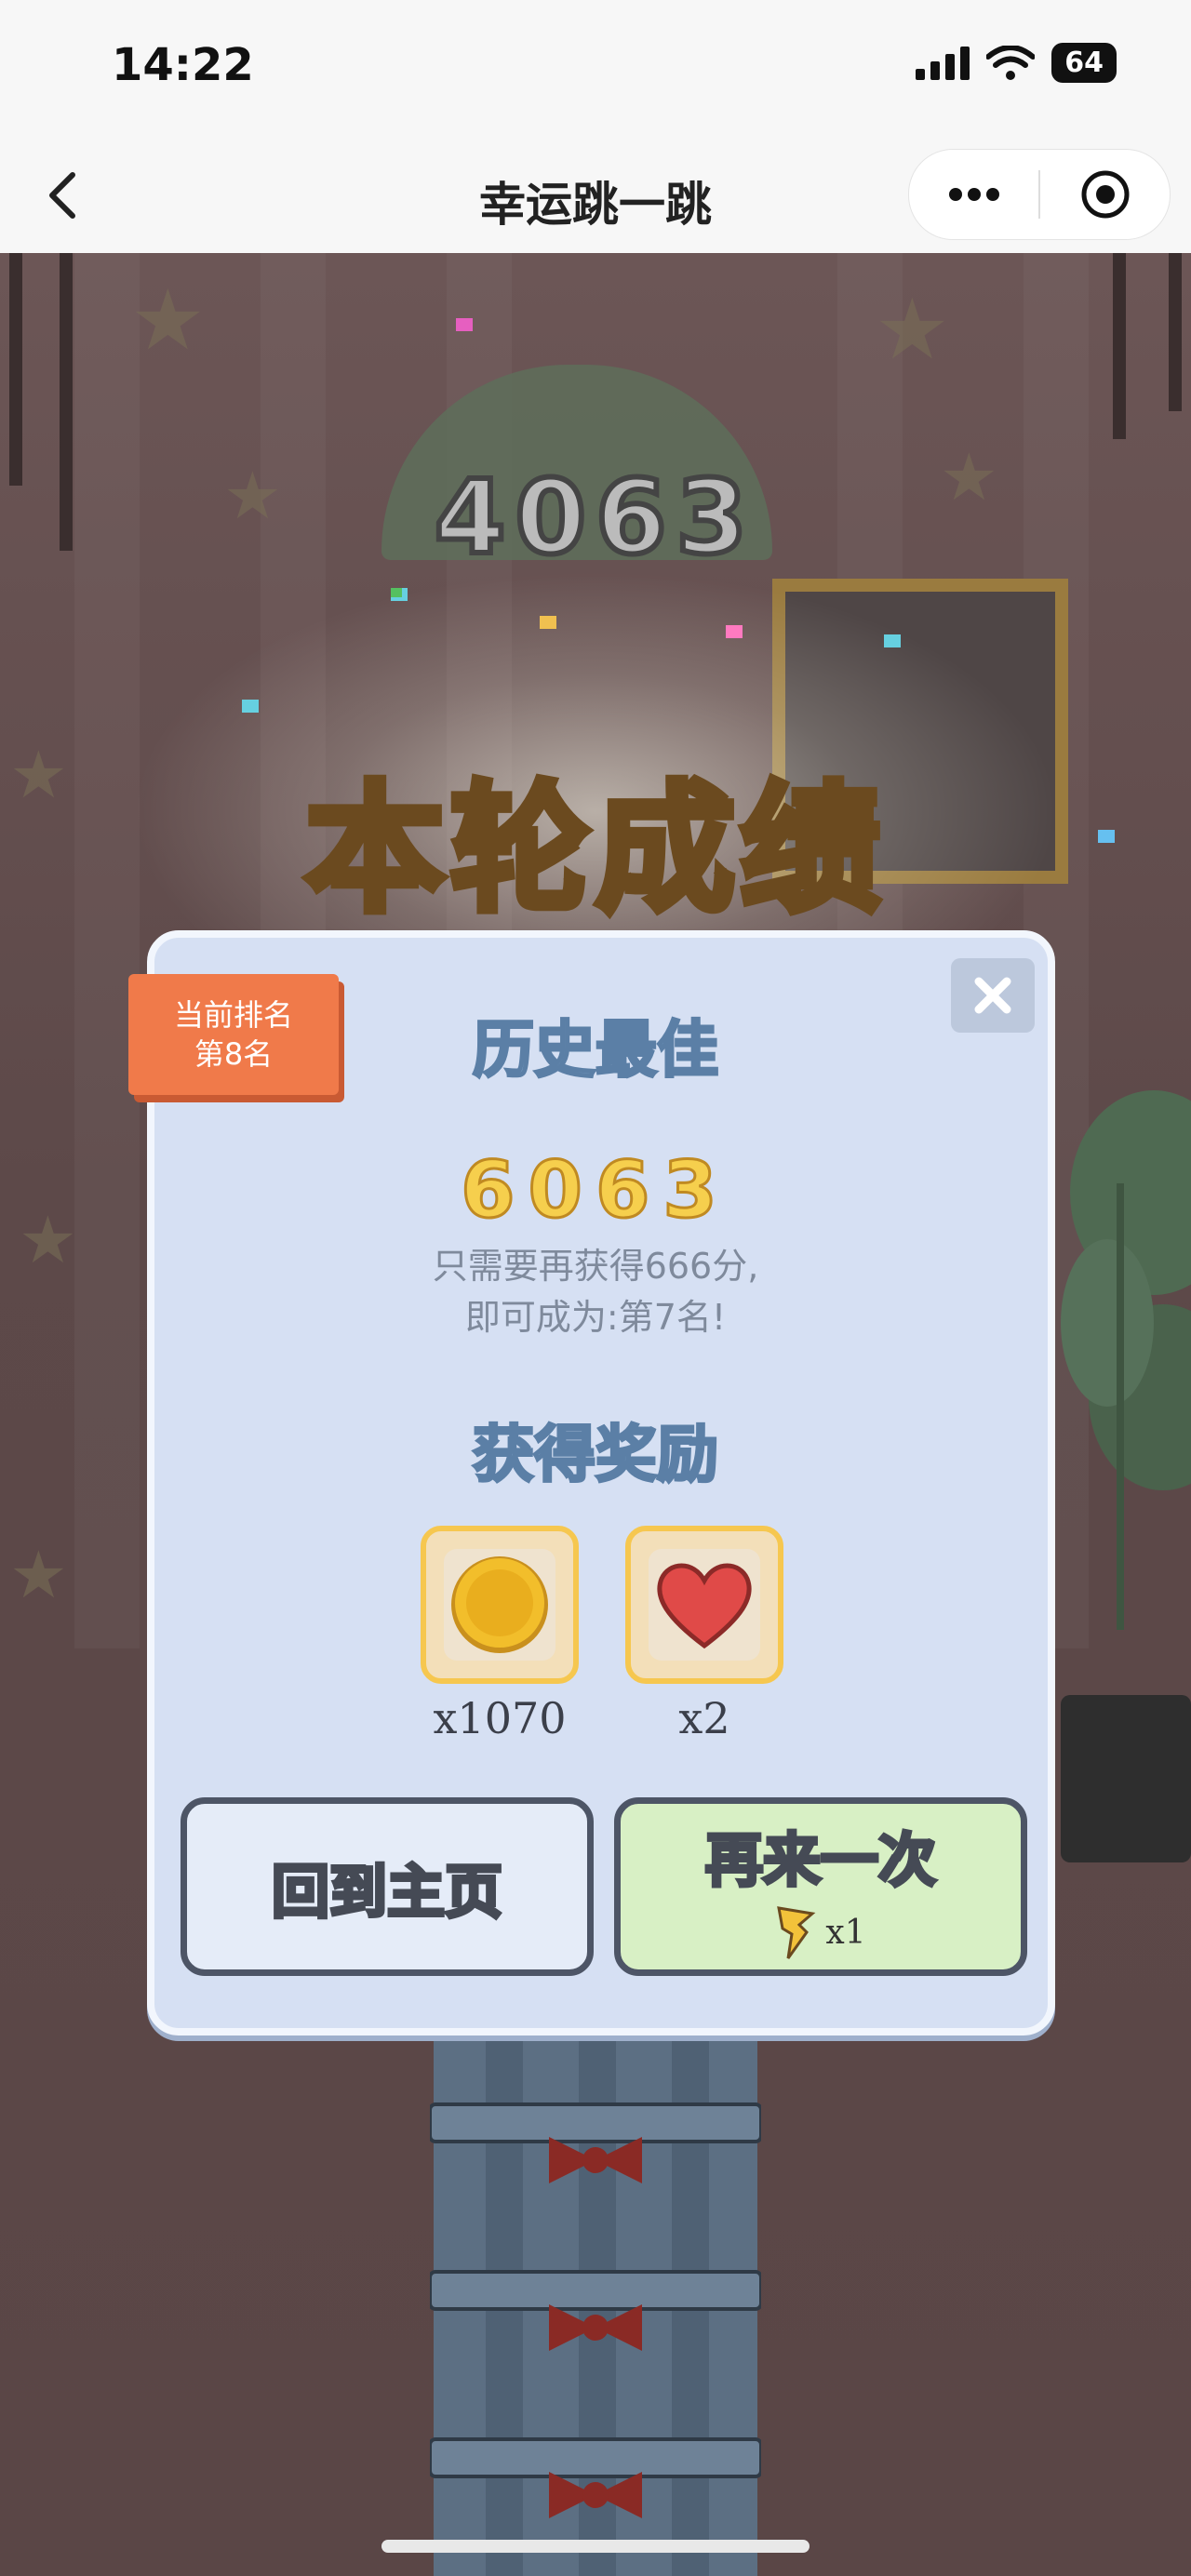  Describe the element at coordinates (595, 1266) in the screenshot. I see `rank-hint-line1: 只需要再获得666分,` at that location.